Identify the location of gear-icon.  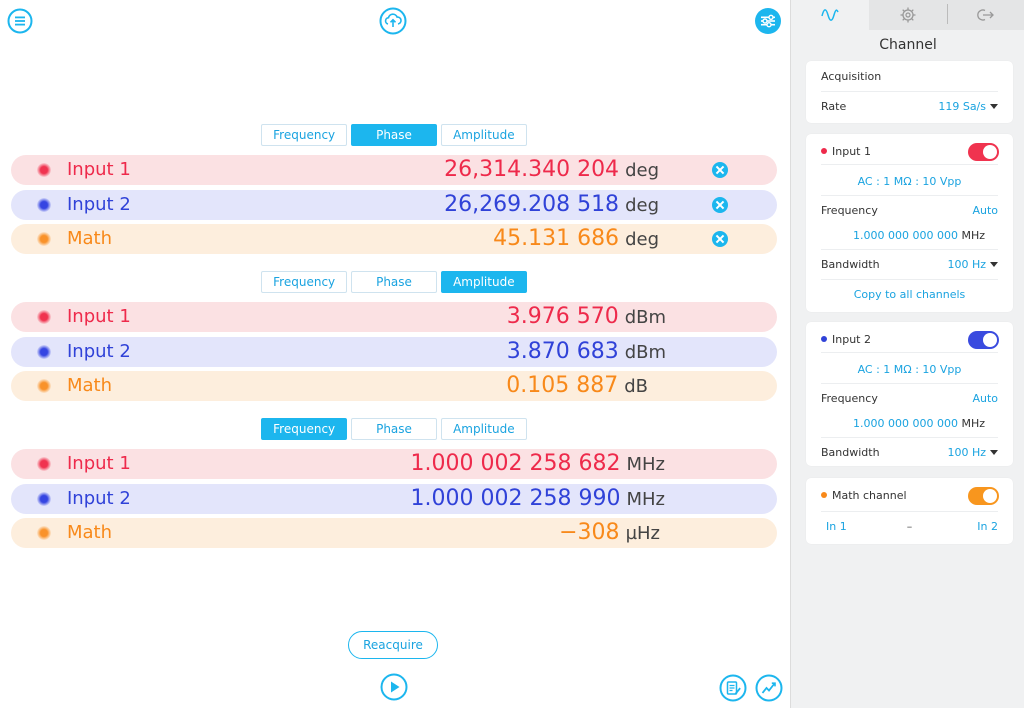
(908, 15).